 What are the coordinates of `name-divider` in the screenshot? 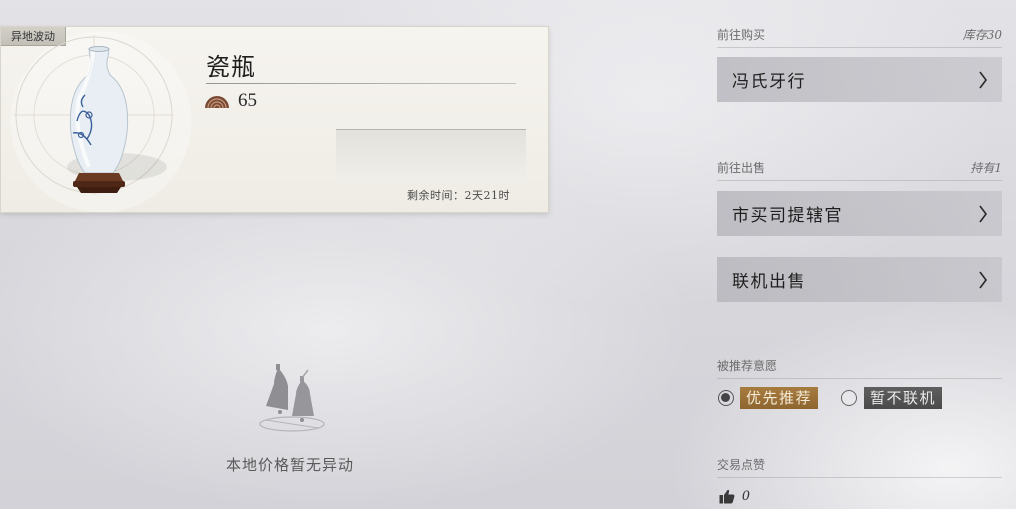 It's located at (361, 83).